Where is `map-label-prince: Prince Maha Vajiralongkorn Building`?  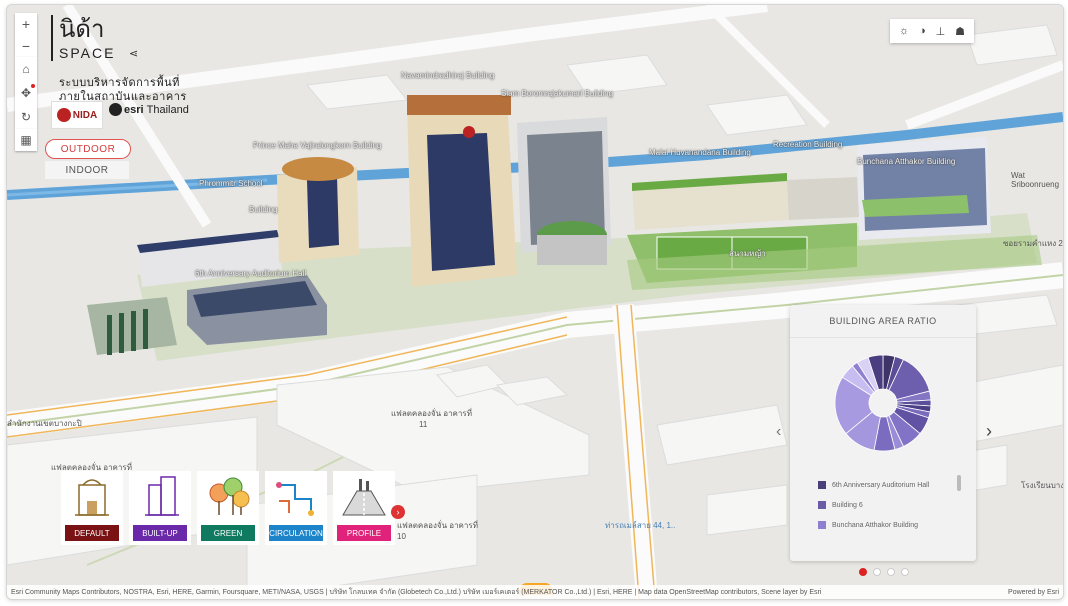 map-label-prince: Prince Maha Vajiralongkorn Building is located at coordinates (317, 145).